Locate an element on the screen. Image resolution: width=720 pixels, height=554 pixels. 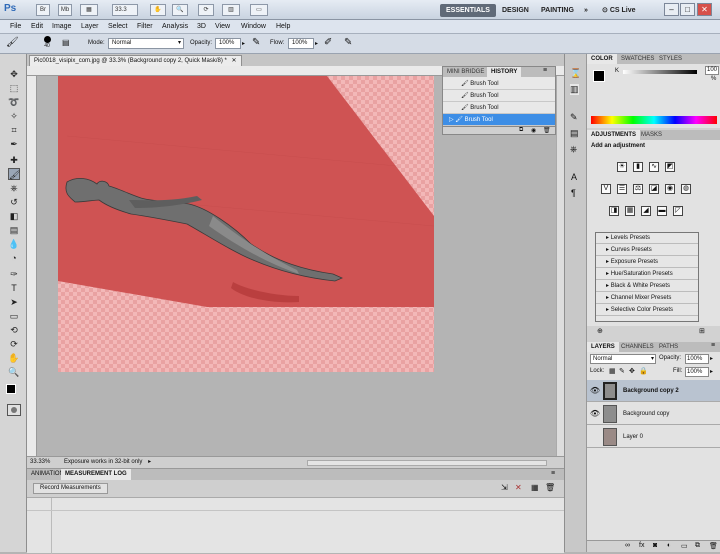
curves-icon: ∿ is located at coordinates (654, 167).